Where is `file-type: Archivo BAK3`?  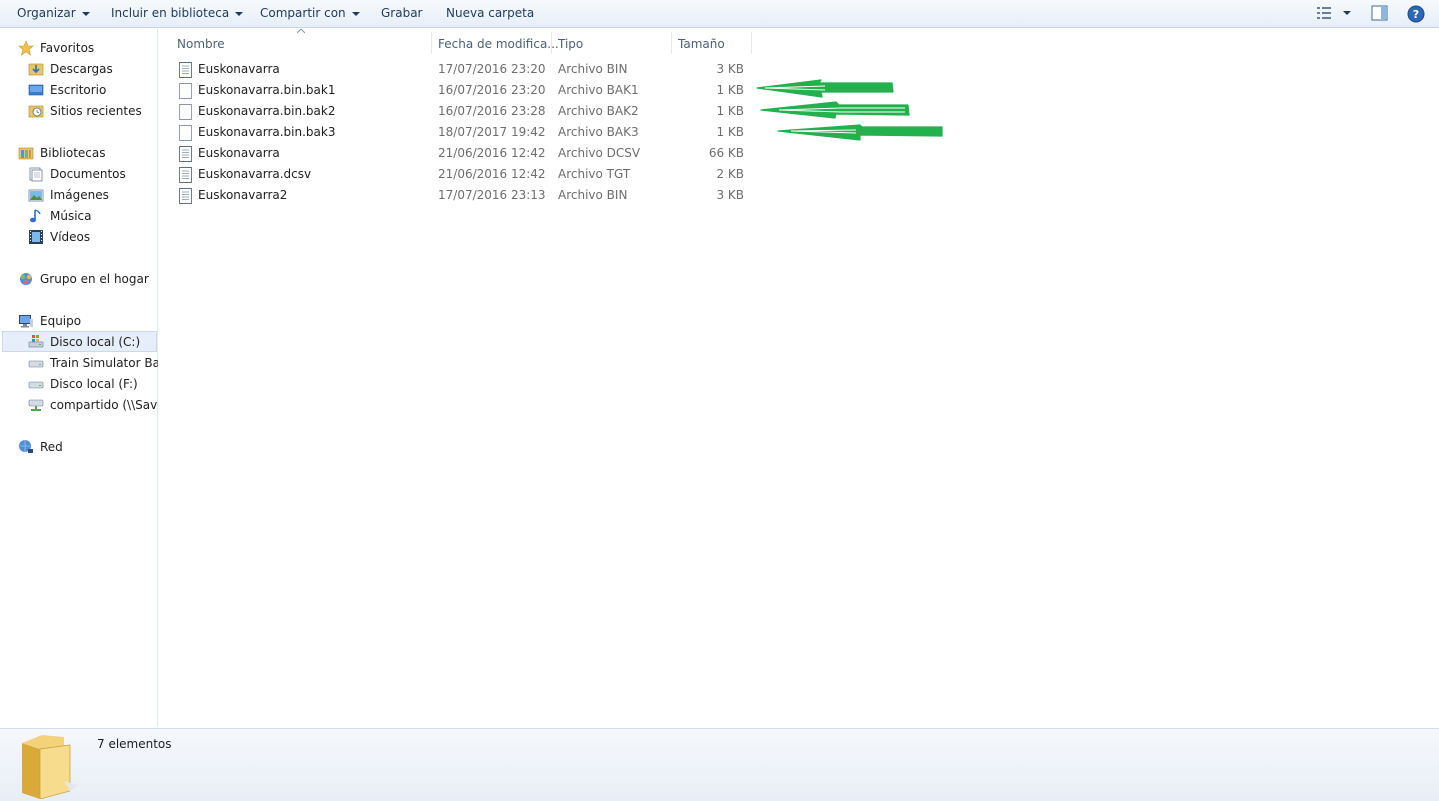
file-type: Archivo BAK3 is located at coordinates (598, 132).